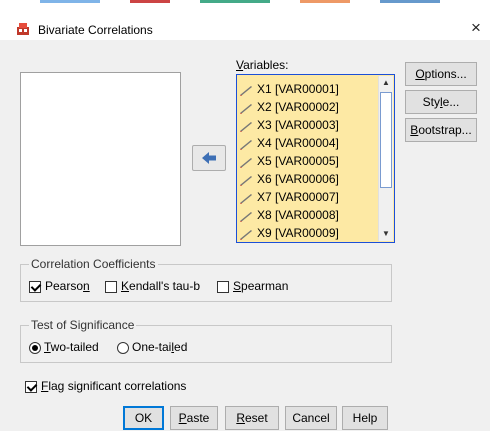 The height and width of the screenshot is (431, 490). What do you see at coordinates (289, 89) in the screenshot?
I see `variable-item: X1 [VAR00001]` at bounding box center [289, 89].